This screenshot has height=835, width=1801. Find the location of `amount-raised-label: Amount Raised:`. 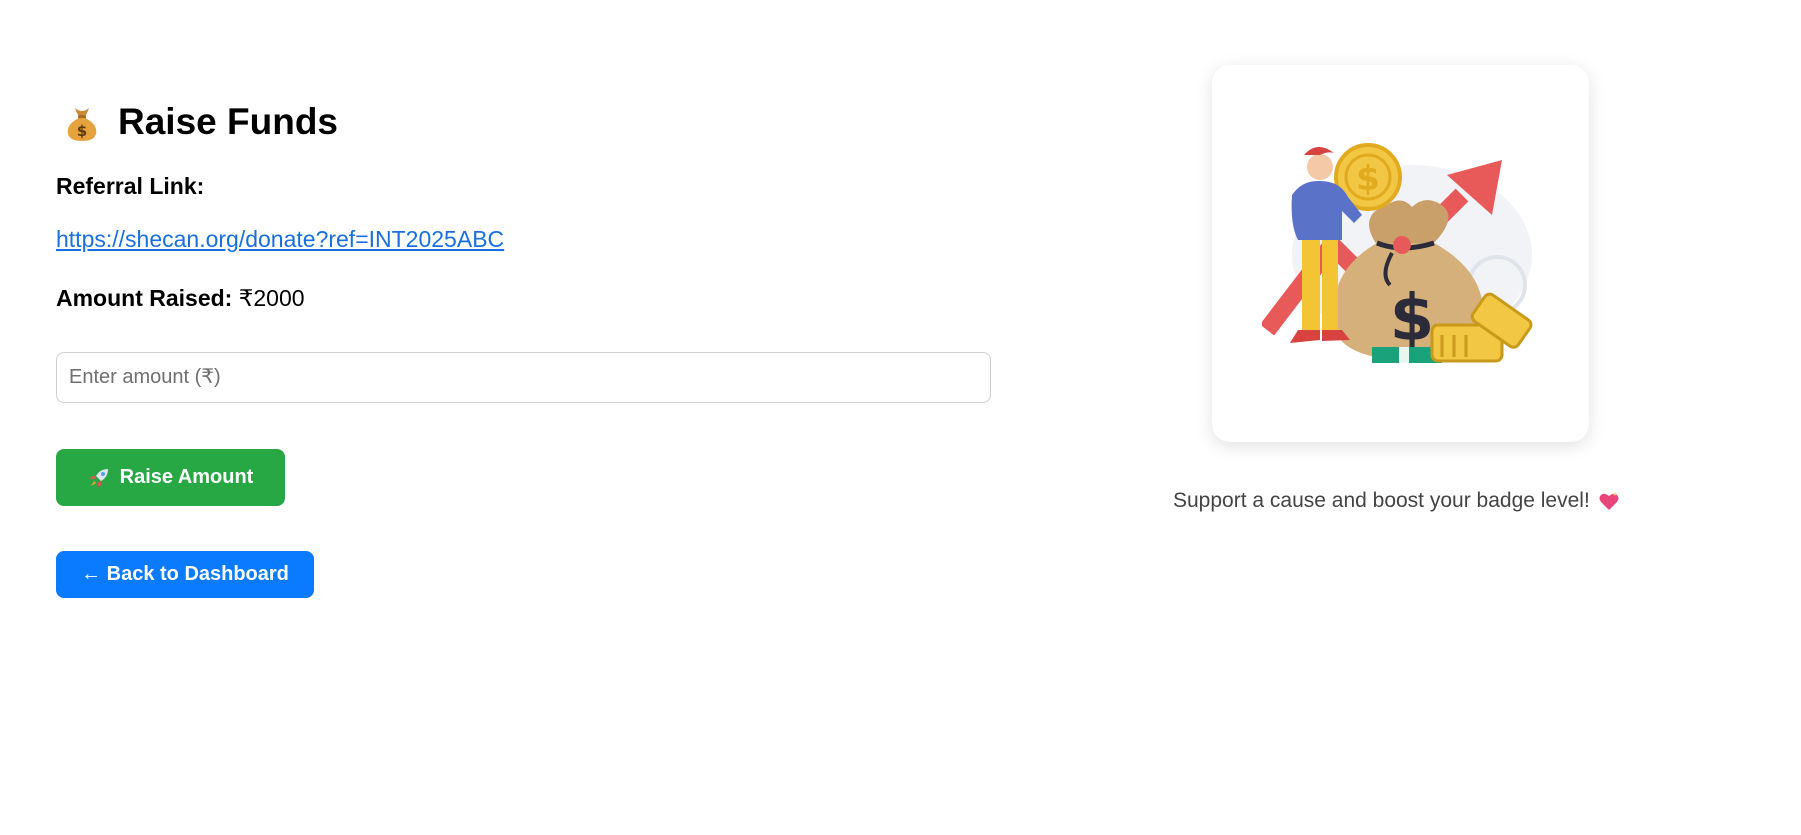

amount-raised-label: Amount Raised: is located at coordinates (144, 298).